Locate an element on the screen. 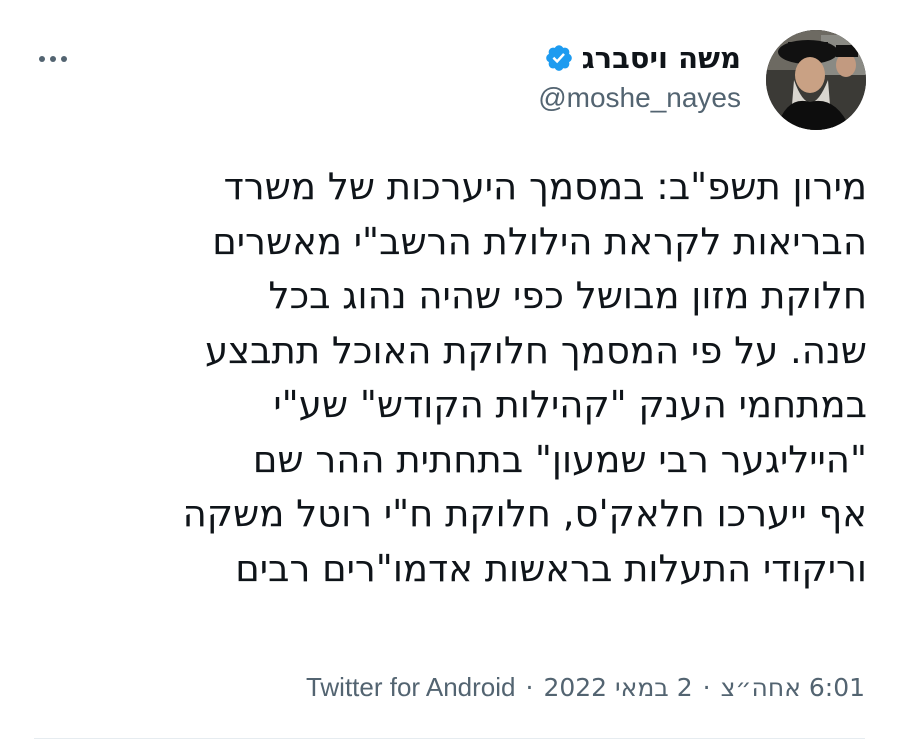 Image resolution: width=899 pixels, height=747 pixels. tweet-date: 2 במאי 2022 is located at coordinates (617, 687).